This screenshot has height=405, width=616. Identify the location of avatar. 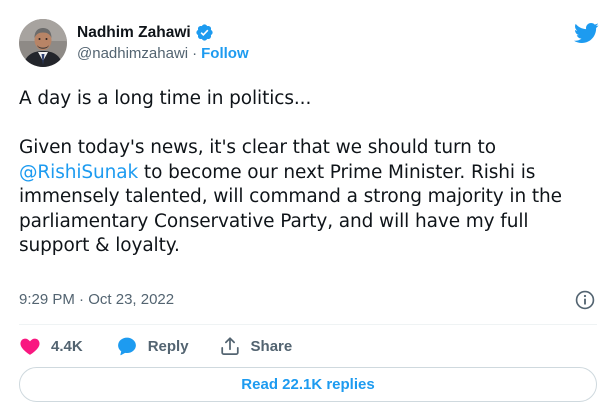
(43, 43).